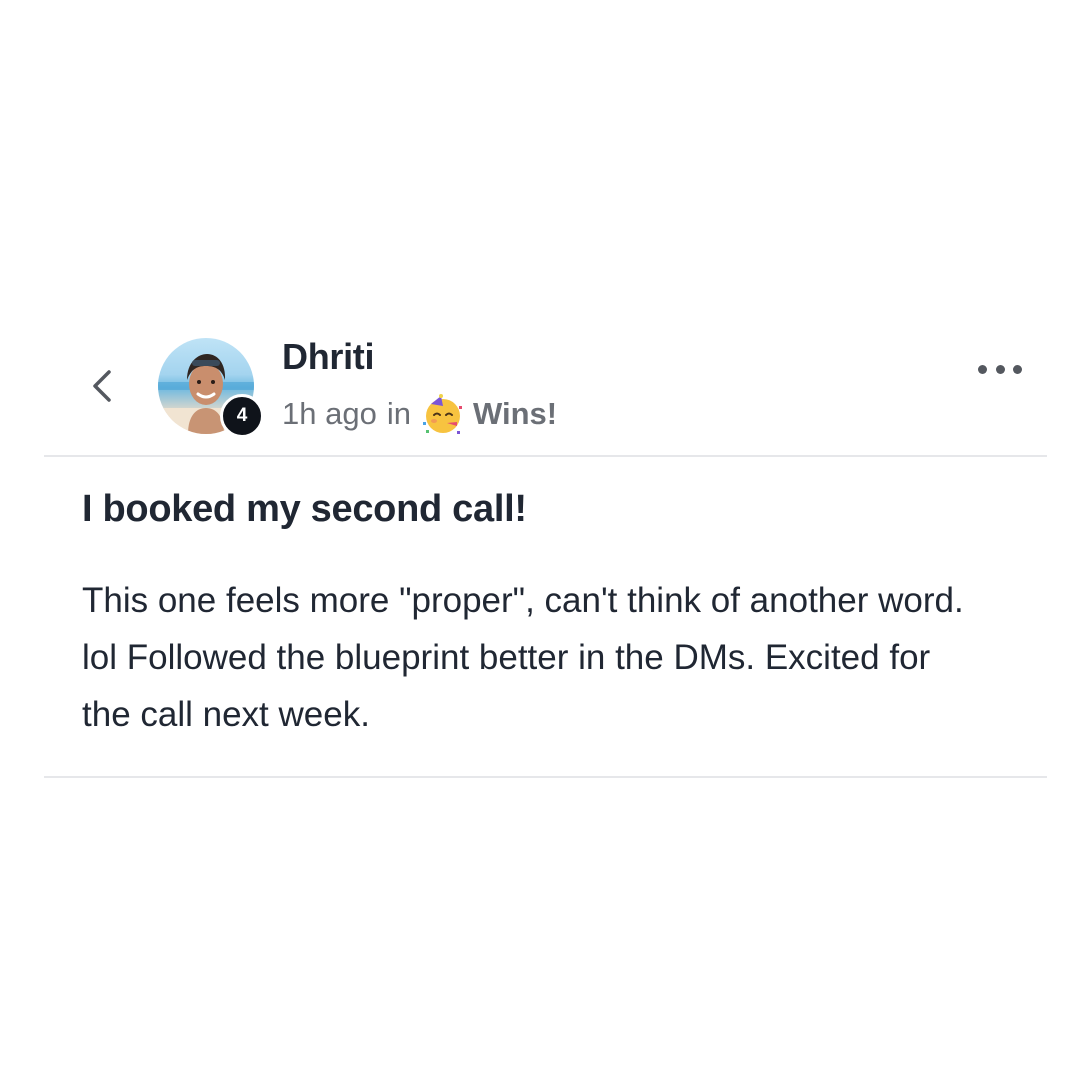  What do you see at coordinates (442, 414) in the screenshot?
I see `partying-face-emoji-icon` at bounding box center [442, 414].